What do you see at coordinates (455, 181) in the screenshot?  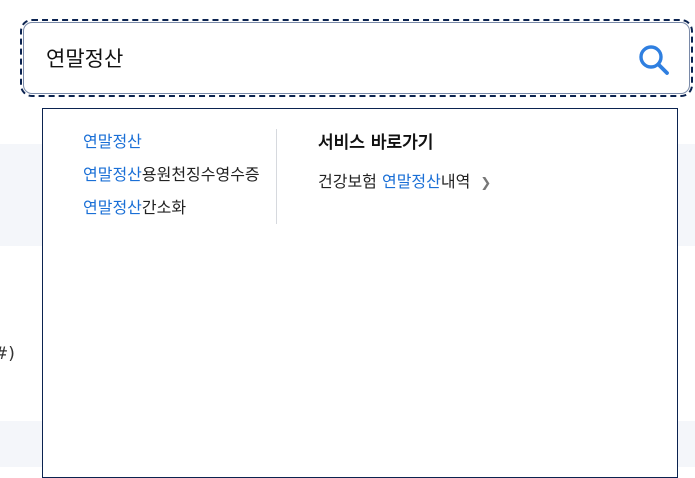 I see `quick-link-suffix: 내역` at bounding box center [455, 181].